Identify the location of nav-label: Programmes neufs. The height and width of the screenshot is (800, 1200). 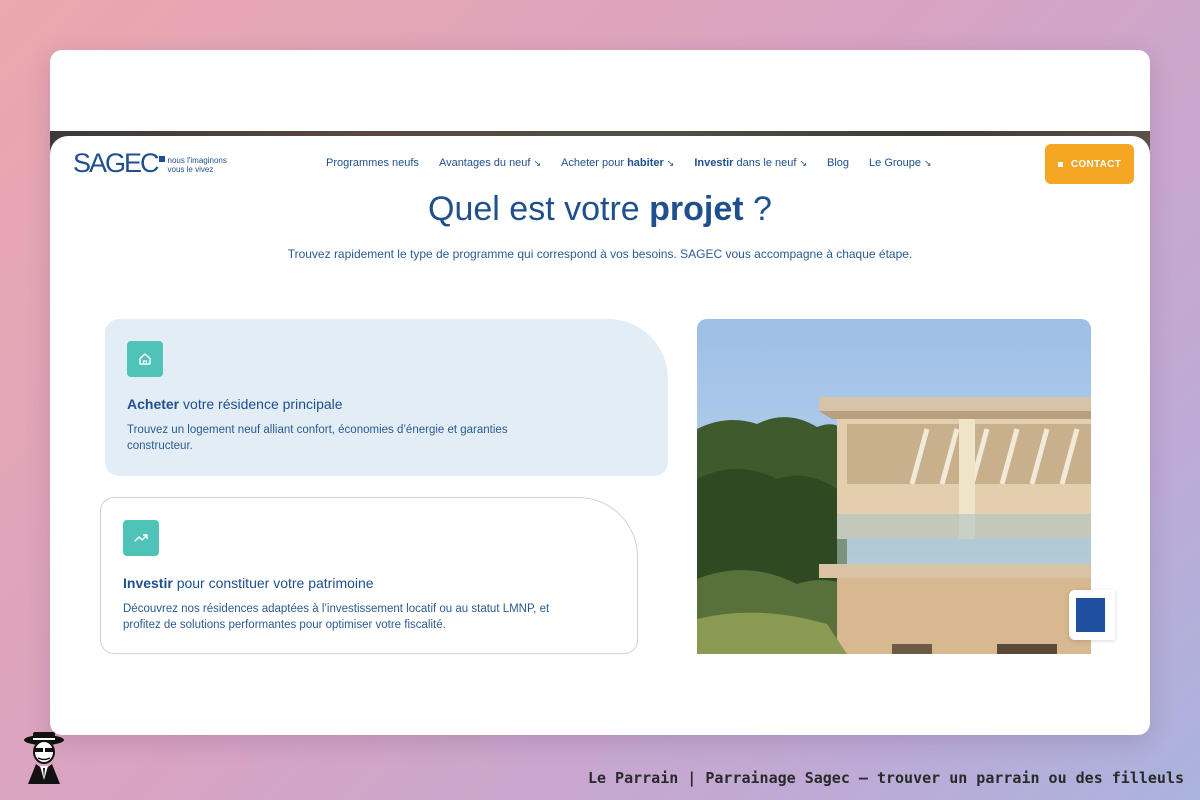
(372, 163).